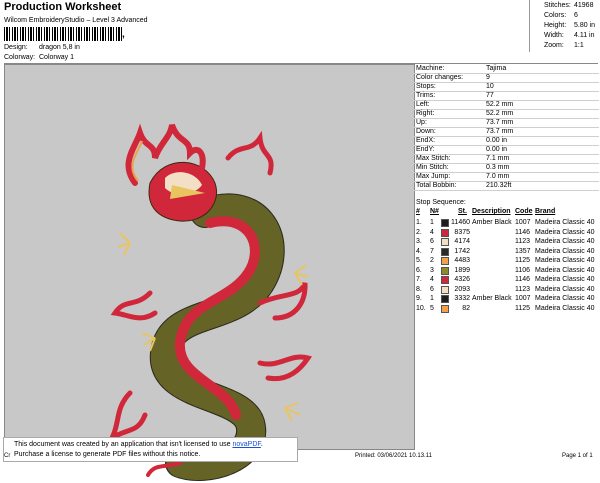 The height and width of the screenshot is (483, 600). What do you see at coordinates (572, 37) in the screenshot?
I see `stat-width: Width: 4.11 in` at bounding box center [572, 37].